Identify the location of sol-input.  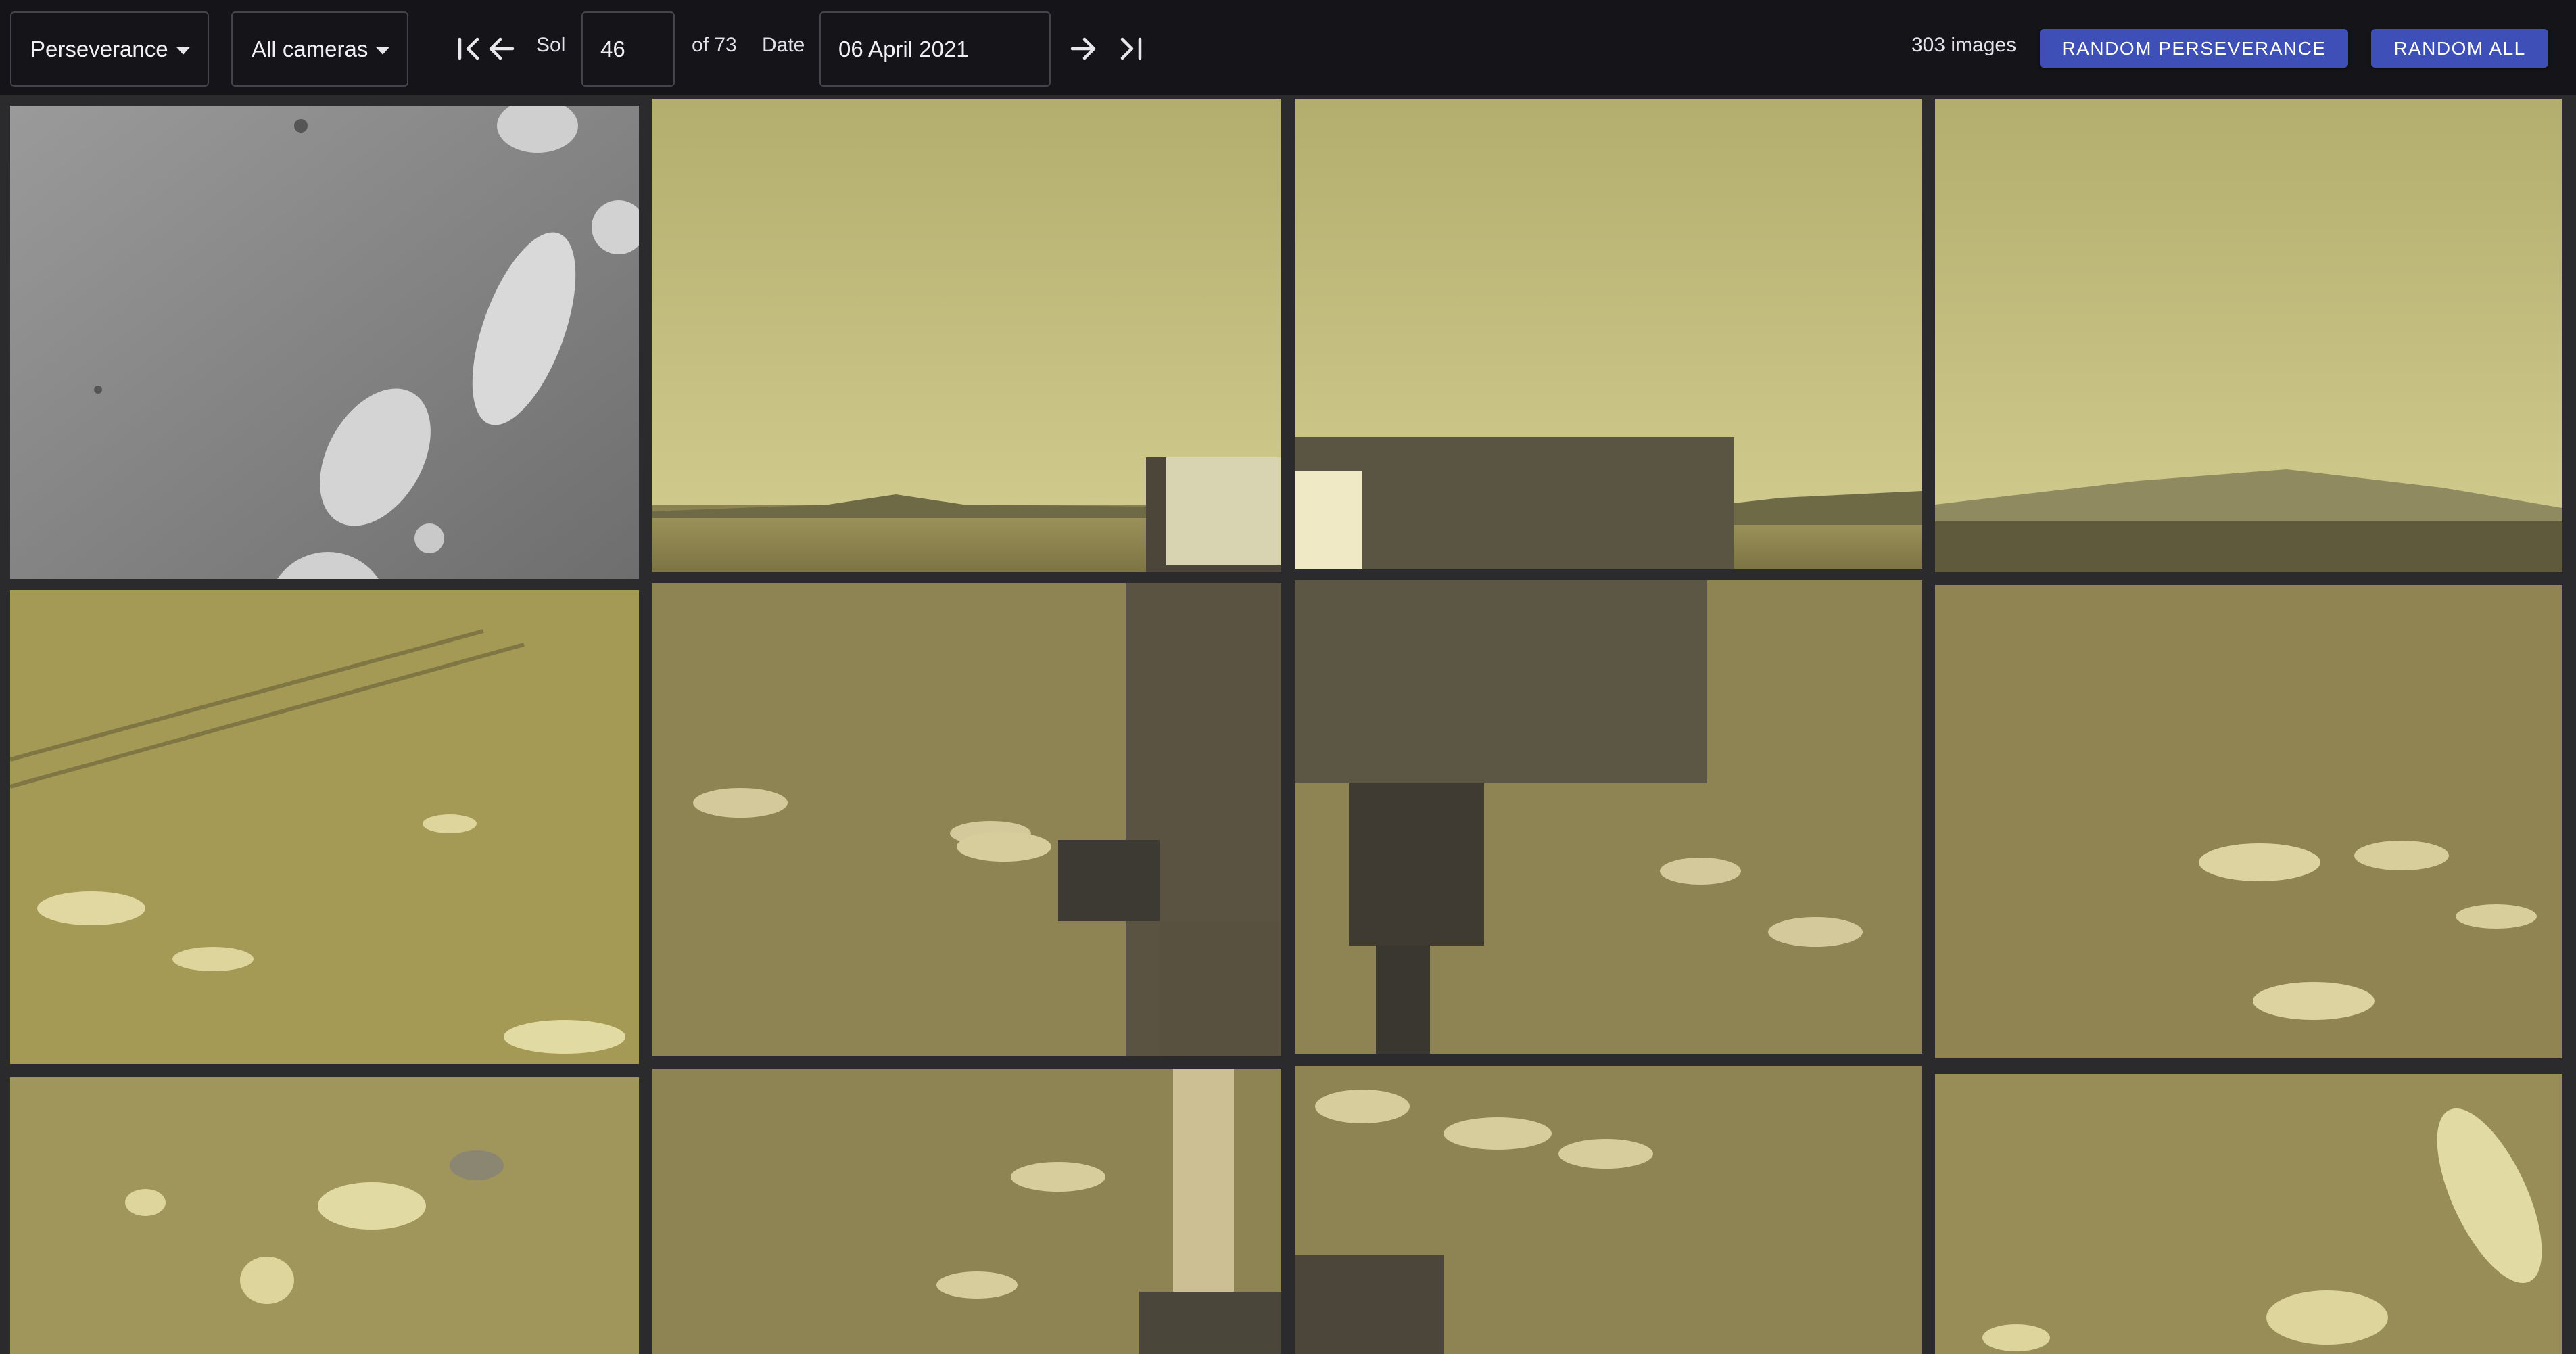
(628, 49).